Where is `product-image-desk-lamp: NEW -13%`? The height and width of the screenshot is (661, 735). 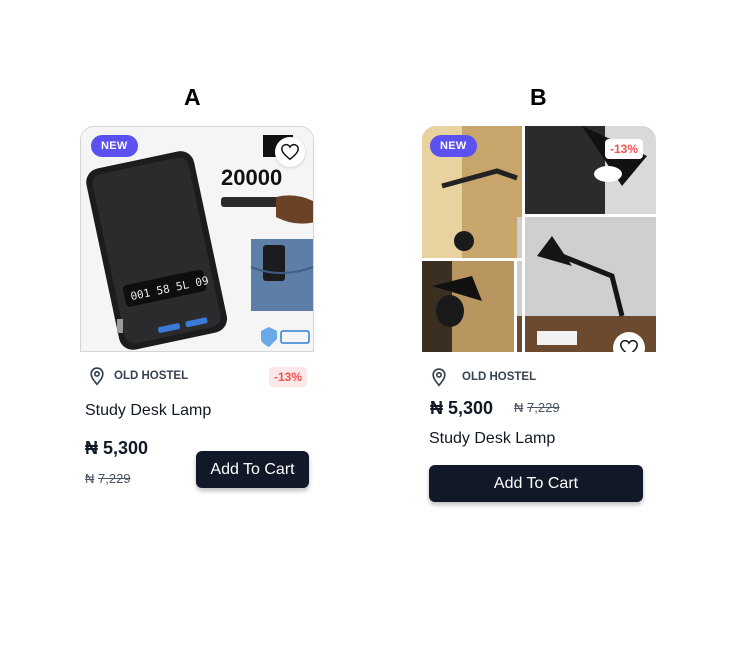
product-image-desk-lamp: NEW -13% is located at coordinates (539, 239).